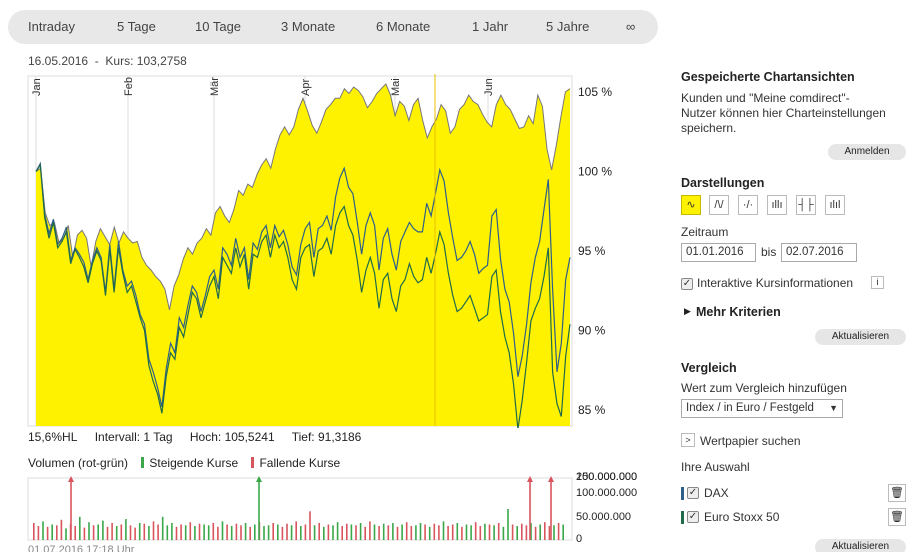 The image size is (918, 552). I want to click on stoxx-checkbox: ✓, so click(693, 517).